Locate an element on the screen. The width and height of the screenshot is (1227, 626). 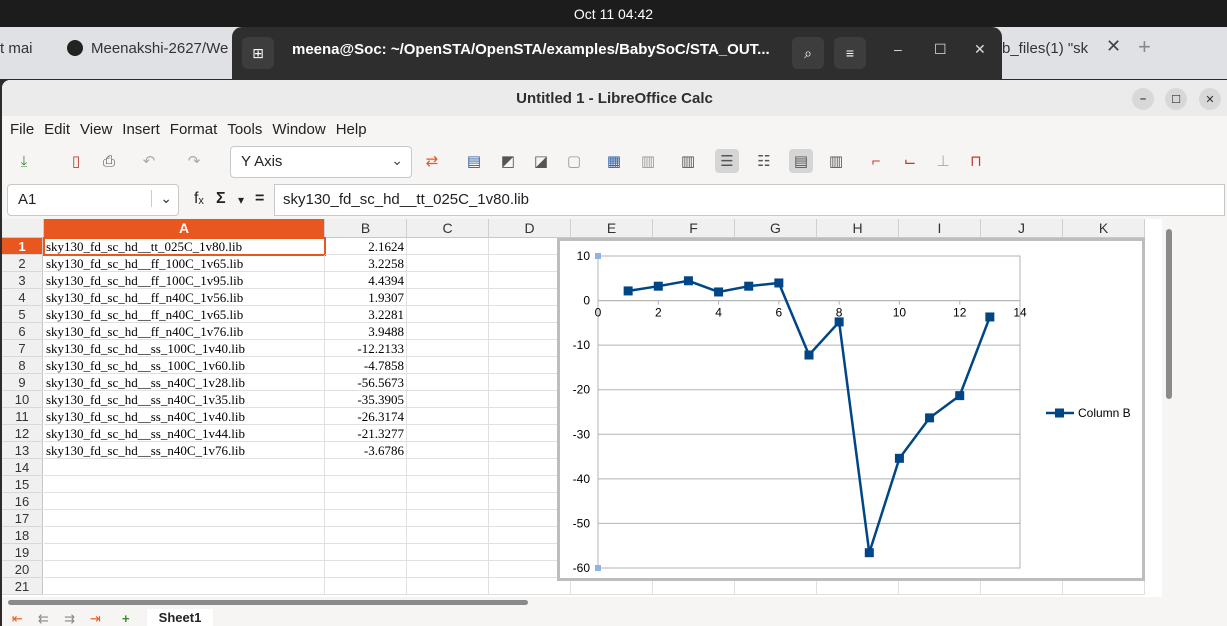
row-header: 16 is located at coordinates (22, 501).